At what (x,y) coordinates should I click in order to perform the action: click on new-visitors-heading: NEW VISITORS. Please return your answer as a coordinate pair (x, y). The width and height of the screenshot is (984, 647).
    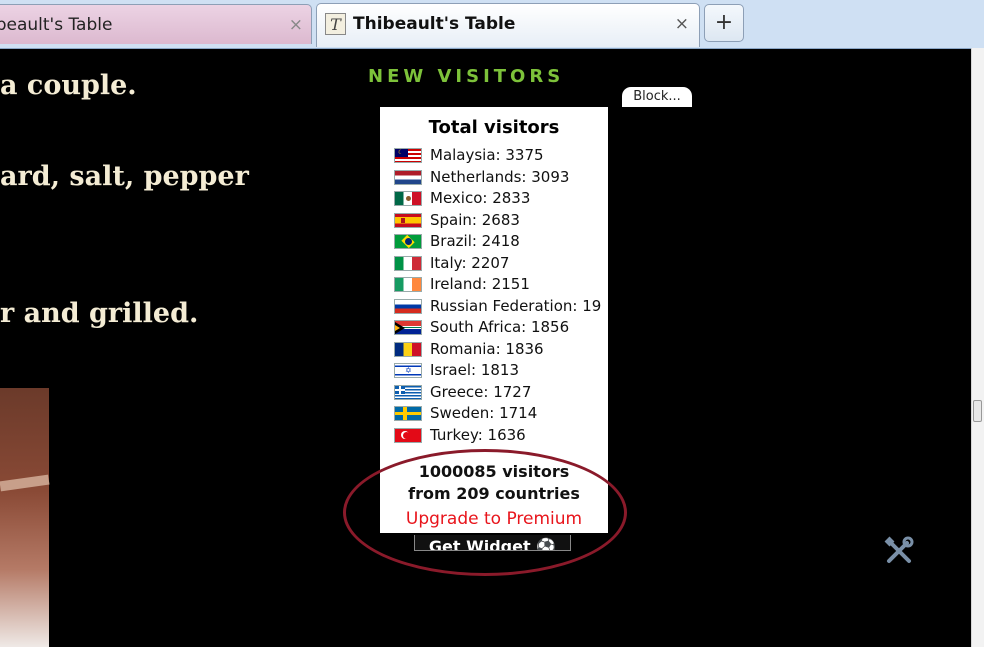
    Looking at the image, I should click on (466, 76).